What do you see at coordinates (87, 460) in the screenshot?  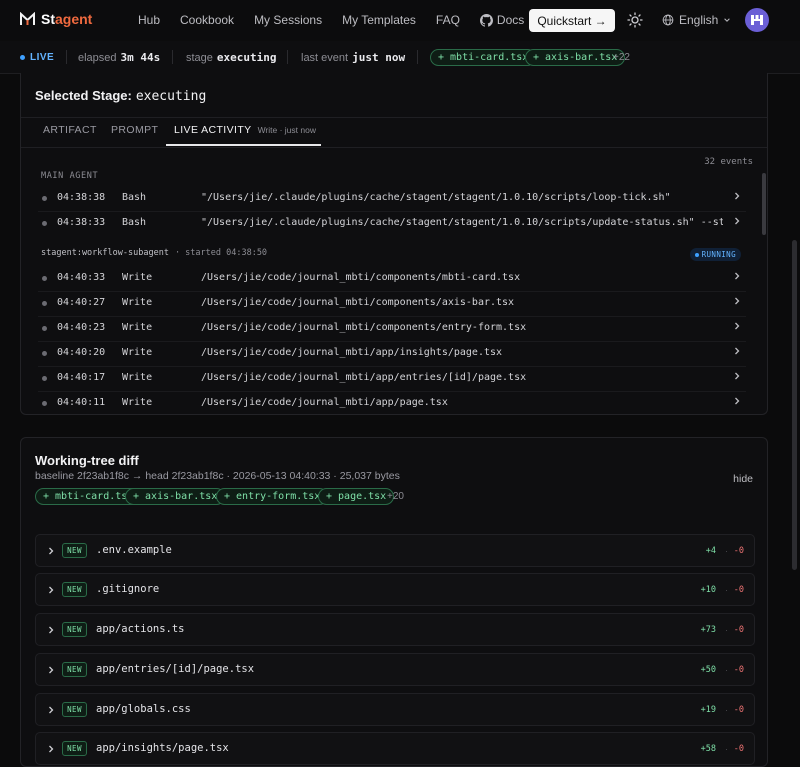 I see `diff-title: Working-tree diff` at bounding box center [87, 460].